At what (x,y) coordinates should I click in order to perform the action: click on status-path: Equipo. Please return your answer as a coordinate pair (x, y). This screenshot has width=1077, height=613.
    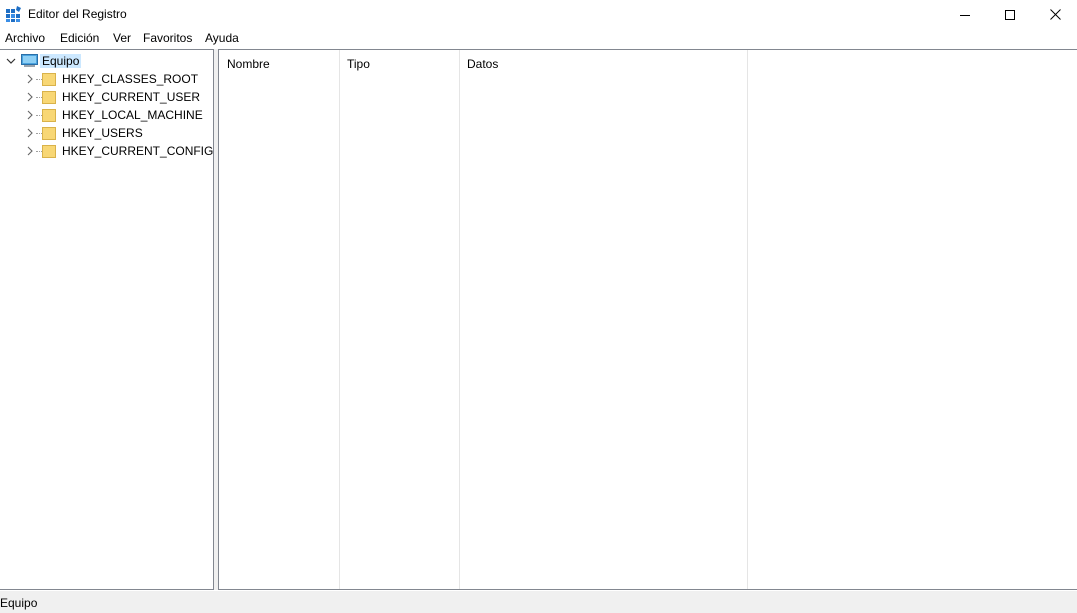
    Looking at the image, I should click on (19, 603).